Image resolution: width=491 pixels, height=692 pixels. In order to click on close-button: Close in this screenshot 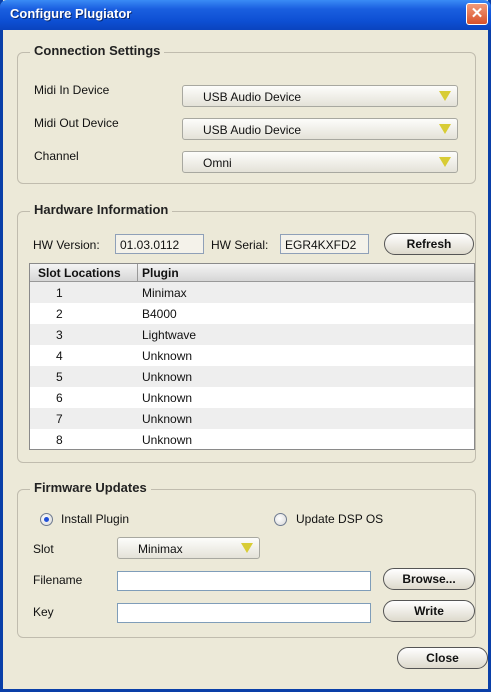, I will do `click(442, 658)`.